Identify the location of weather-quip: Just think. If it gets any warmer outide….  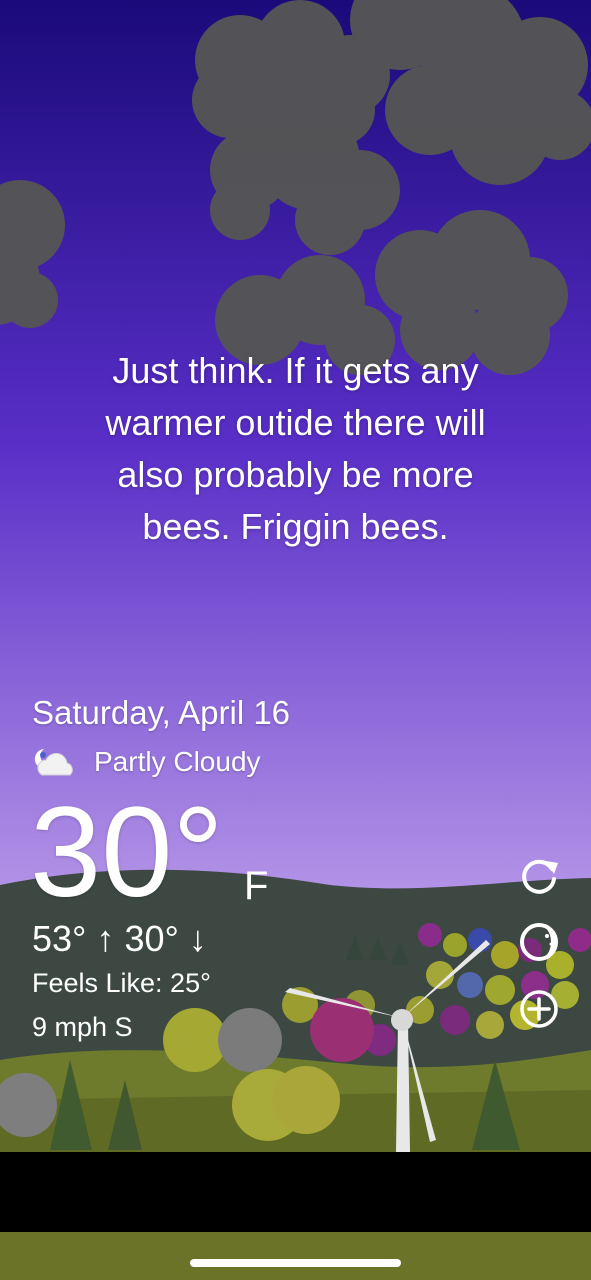
(295, 449).